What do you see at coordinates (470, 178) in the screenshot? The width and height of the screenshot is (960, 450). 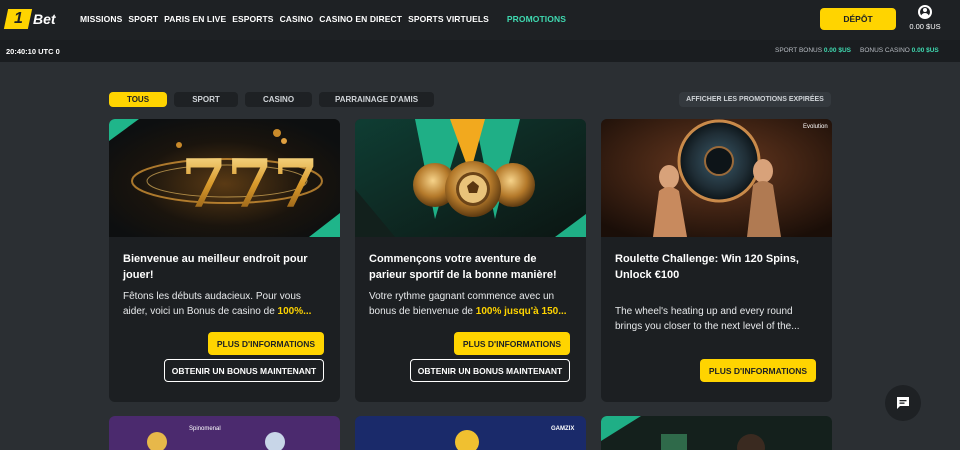 I see `promo-image-medals` at bounding box center [470, 178].